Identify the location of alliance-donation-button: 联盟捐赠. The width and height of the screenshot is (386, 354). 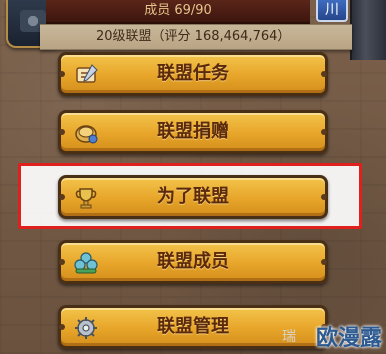
(193, 132).